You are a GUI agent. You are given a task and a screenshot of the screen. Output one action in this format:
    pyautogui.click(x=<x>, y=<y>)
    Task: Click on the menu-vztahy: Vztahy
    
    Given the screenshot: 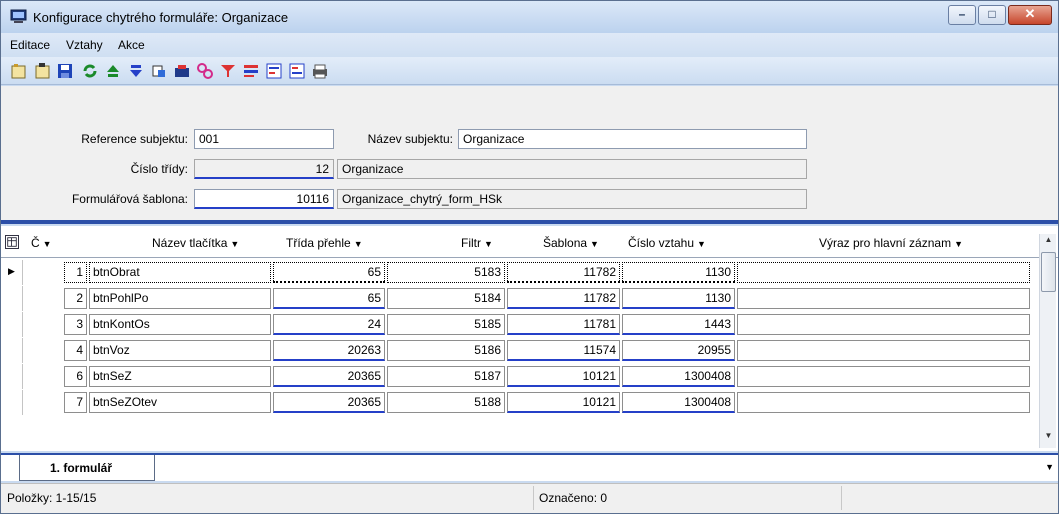 What is the action you would take?
    pyautogui.click(x=84, y=45)
    